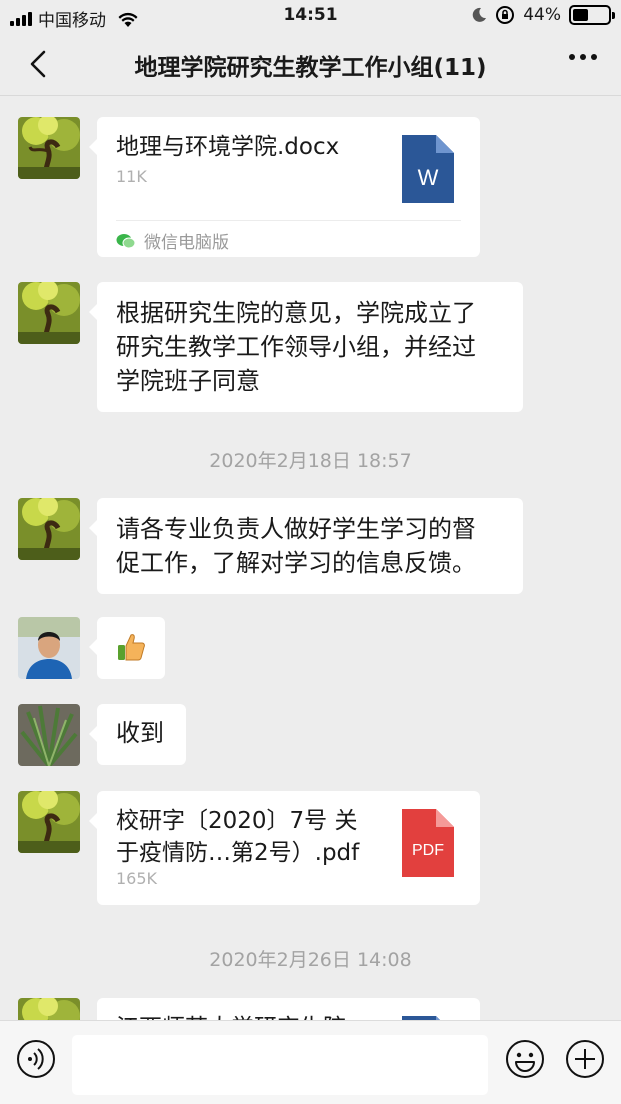  I want to click on rotation-lock-icon, so click(505, 15).